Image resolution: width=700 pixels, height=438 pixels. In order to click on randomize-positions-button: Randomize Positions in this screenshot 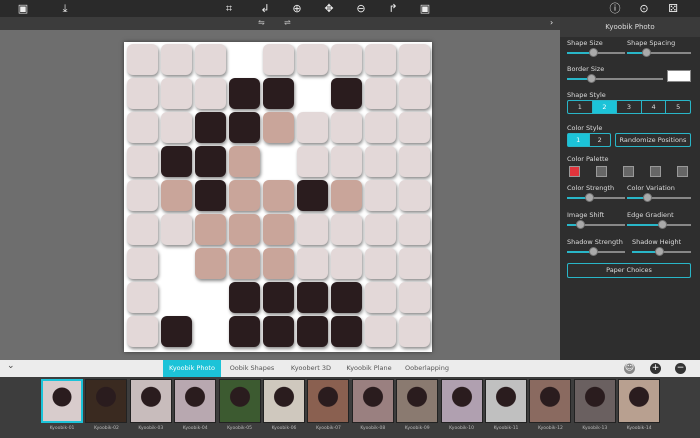, I will do `click(653, 140)`.